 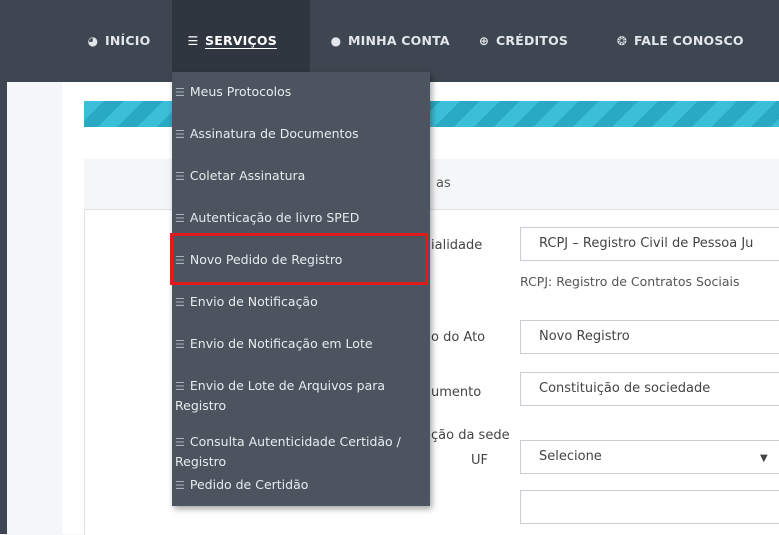 I want to click on nav-item-creditos: ⊕ CRÉDITOS, so click(x=522, y=41).